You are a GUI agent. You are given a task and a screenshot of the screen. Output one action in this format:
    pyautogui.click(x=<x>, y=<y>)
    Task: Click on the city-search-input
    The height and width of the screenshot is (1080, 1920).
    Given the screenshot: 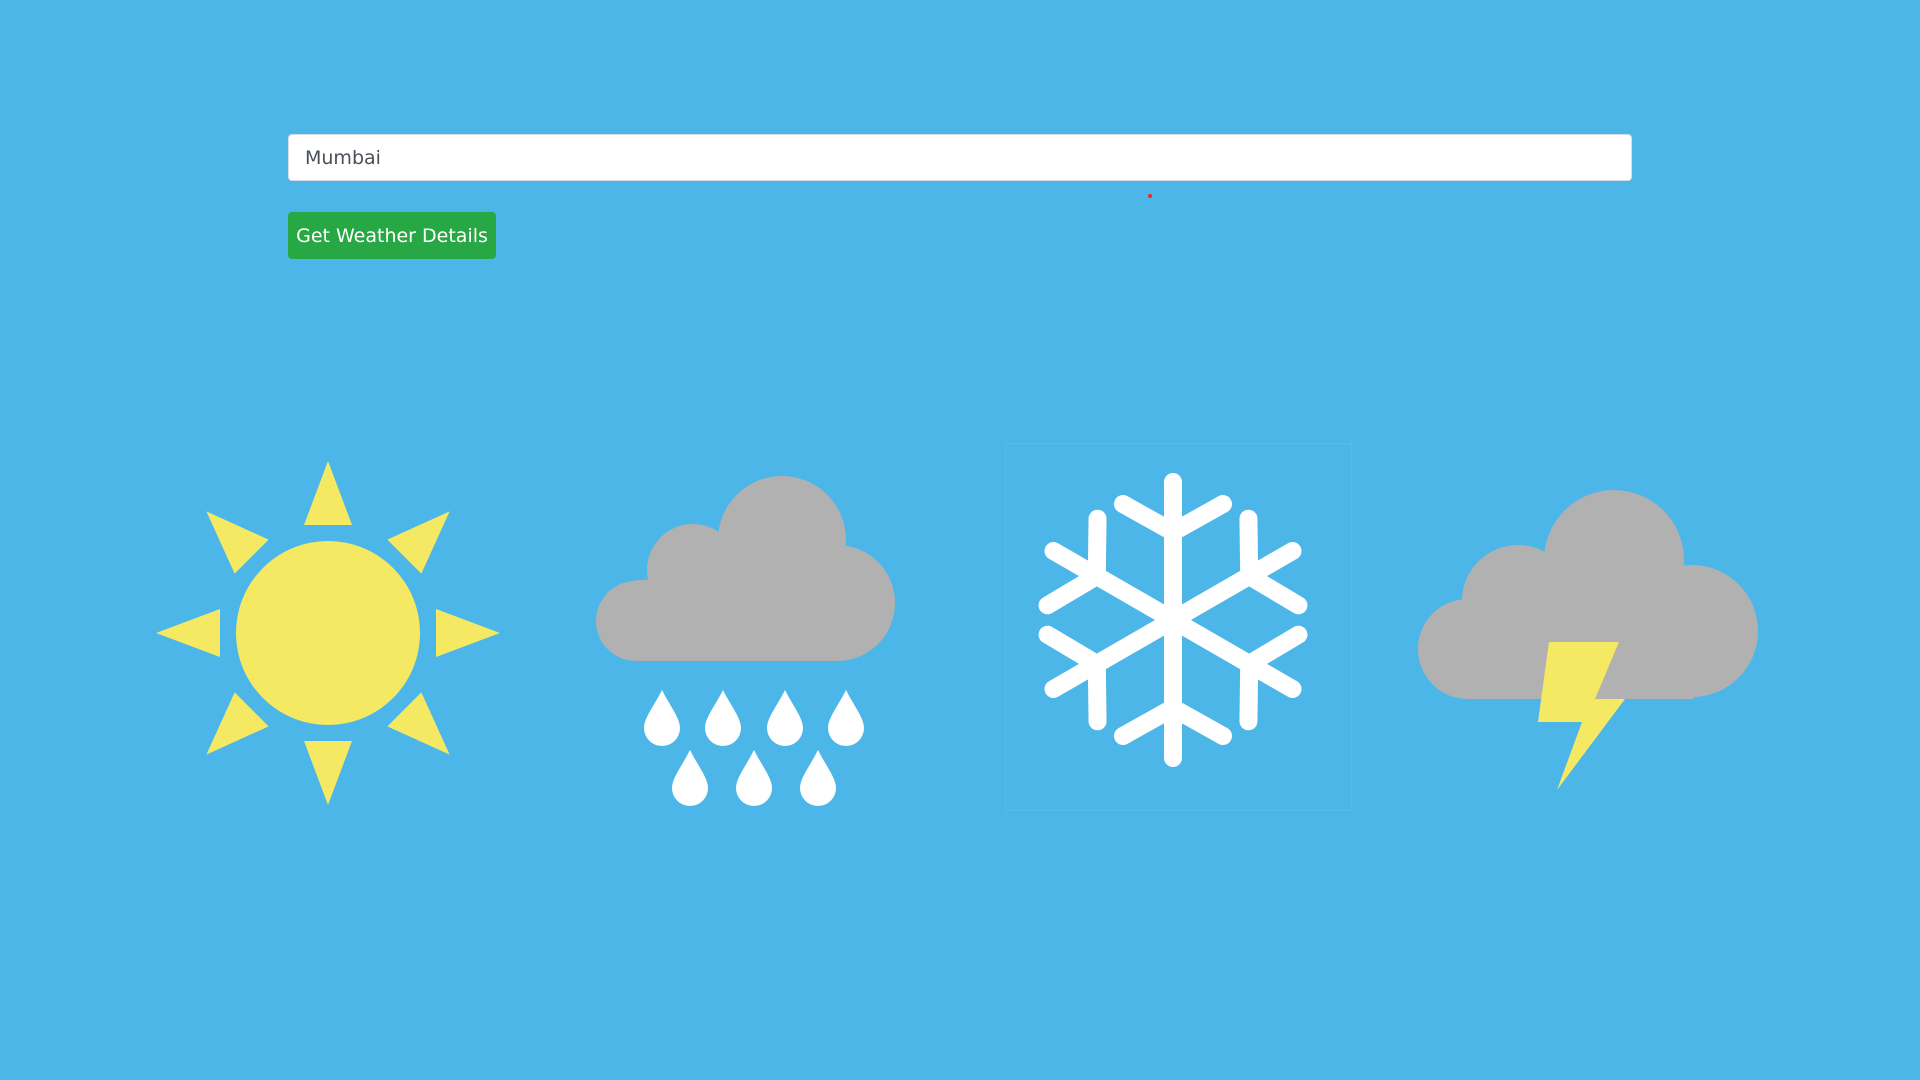 What is the action you would take?
    pyautogui.click(x=960, y=157)
    